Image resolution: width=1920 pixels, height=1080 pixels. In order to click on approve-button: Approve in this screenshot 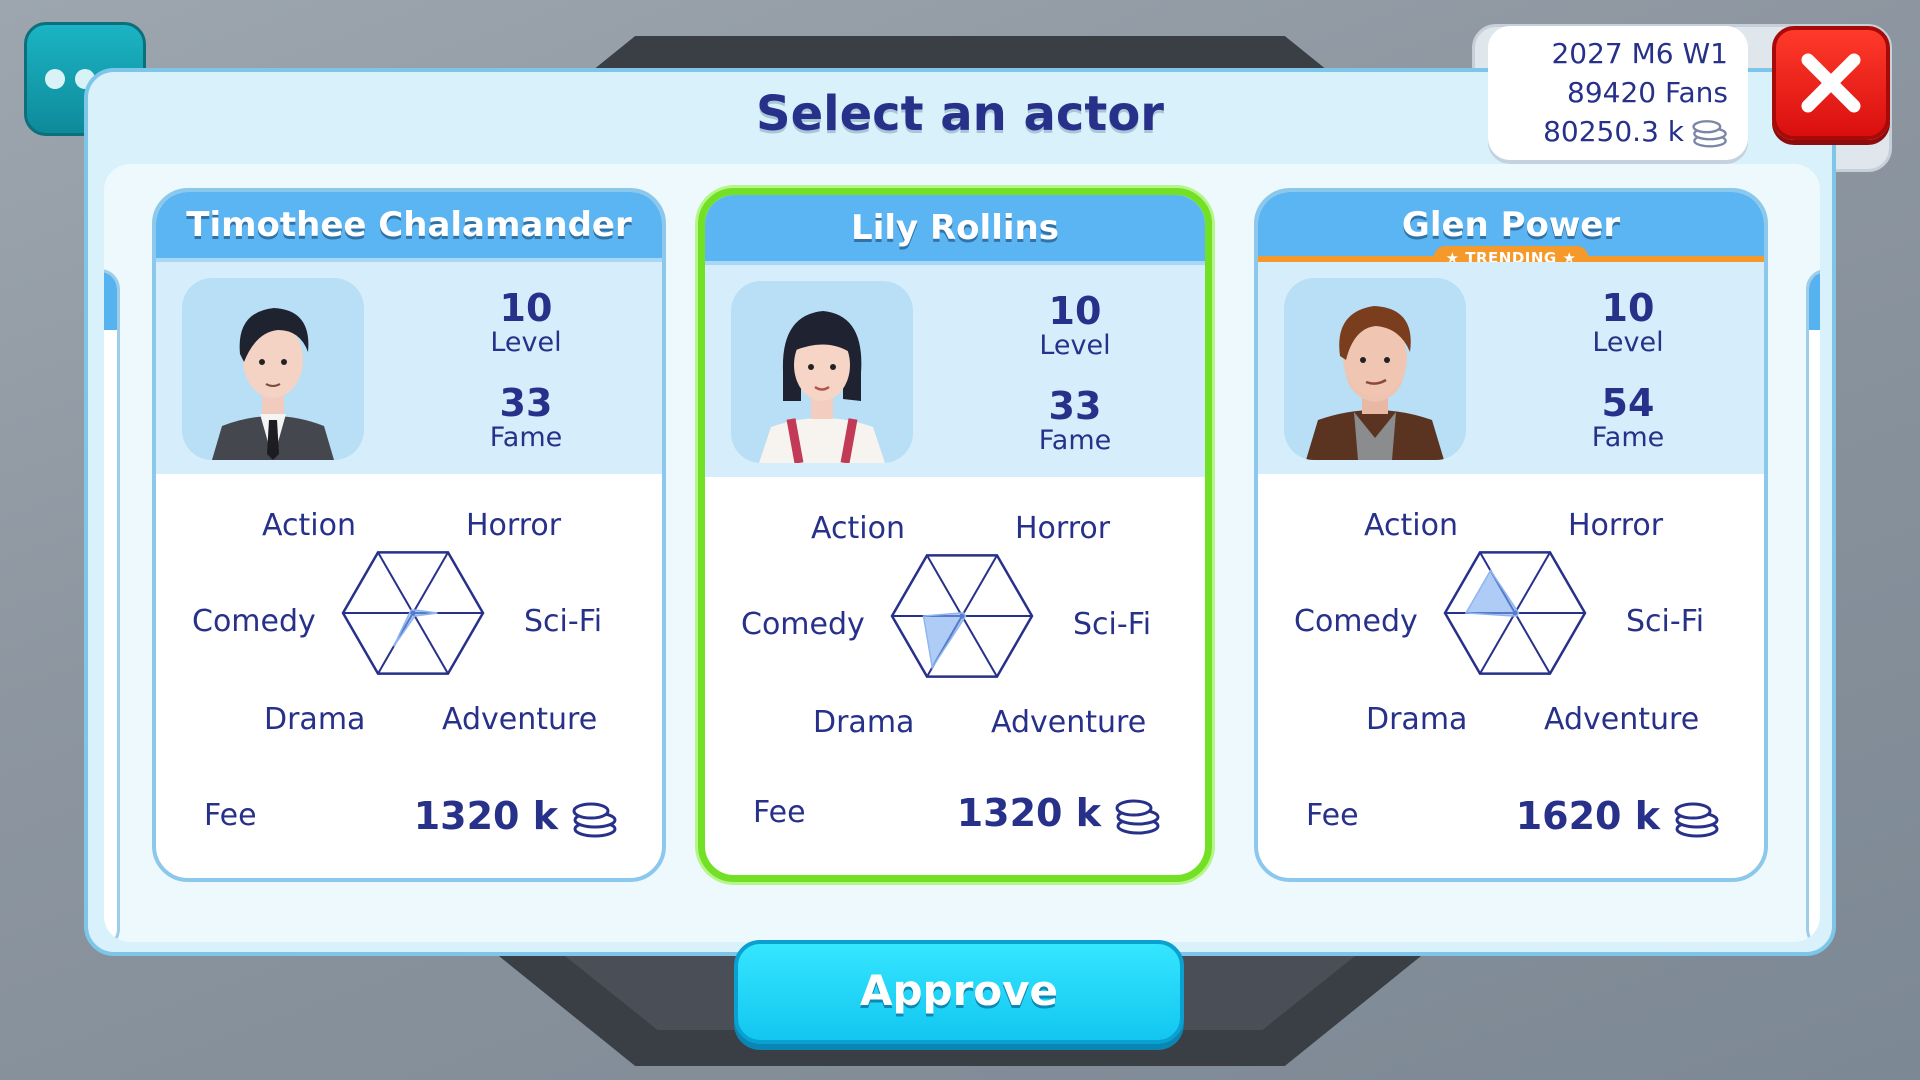, I will do `click(959, 992)`.